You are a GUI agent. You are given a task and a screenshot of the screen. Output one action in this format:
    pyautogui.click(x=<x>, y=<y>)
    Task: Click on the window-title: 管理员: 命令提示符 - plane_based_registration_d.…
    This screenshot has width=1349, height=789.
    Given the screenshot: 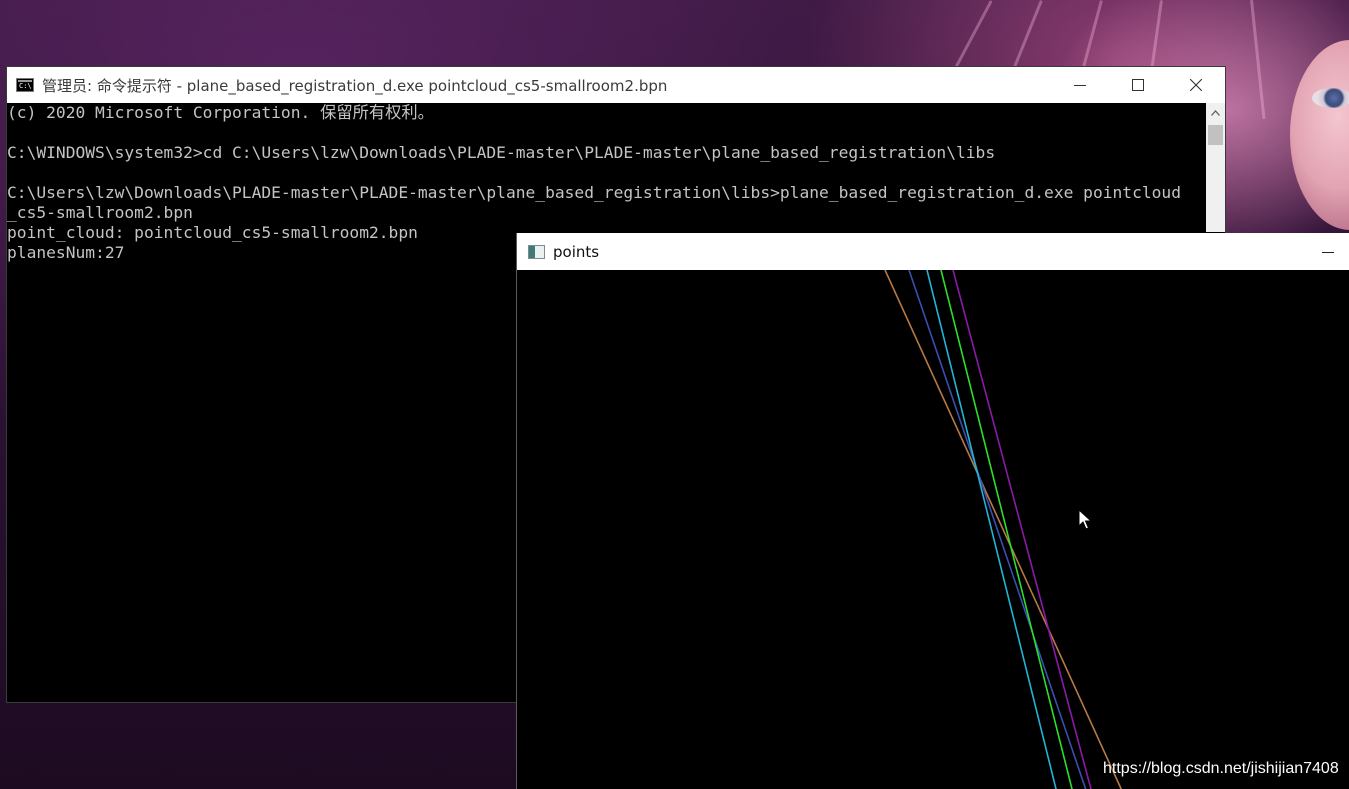 What is the action you would take?
    pyautogui.click(x=355, y=85)
    